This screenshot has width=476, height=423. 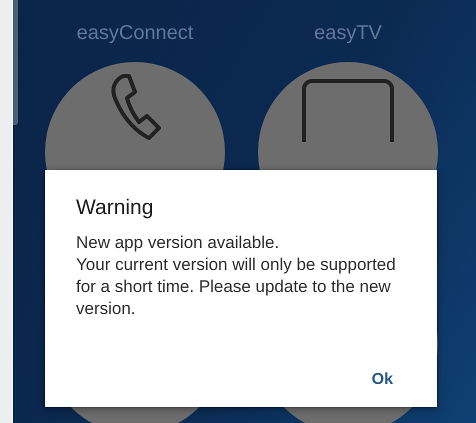 I want to click on ok-button: Ok, so click(x=382, y=380).